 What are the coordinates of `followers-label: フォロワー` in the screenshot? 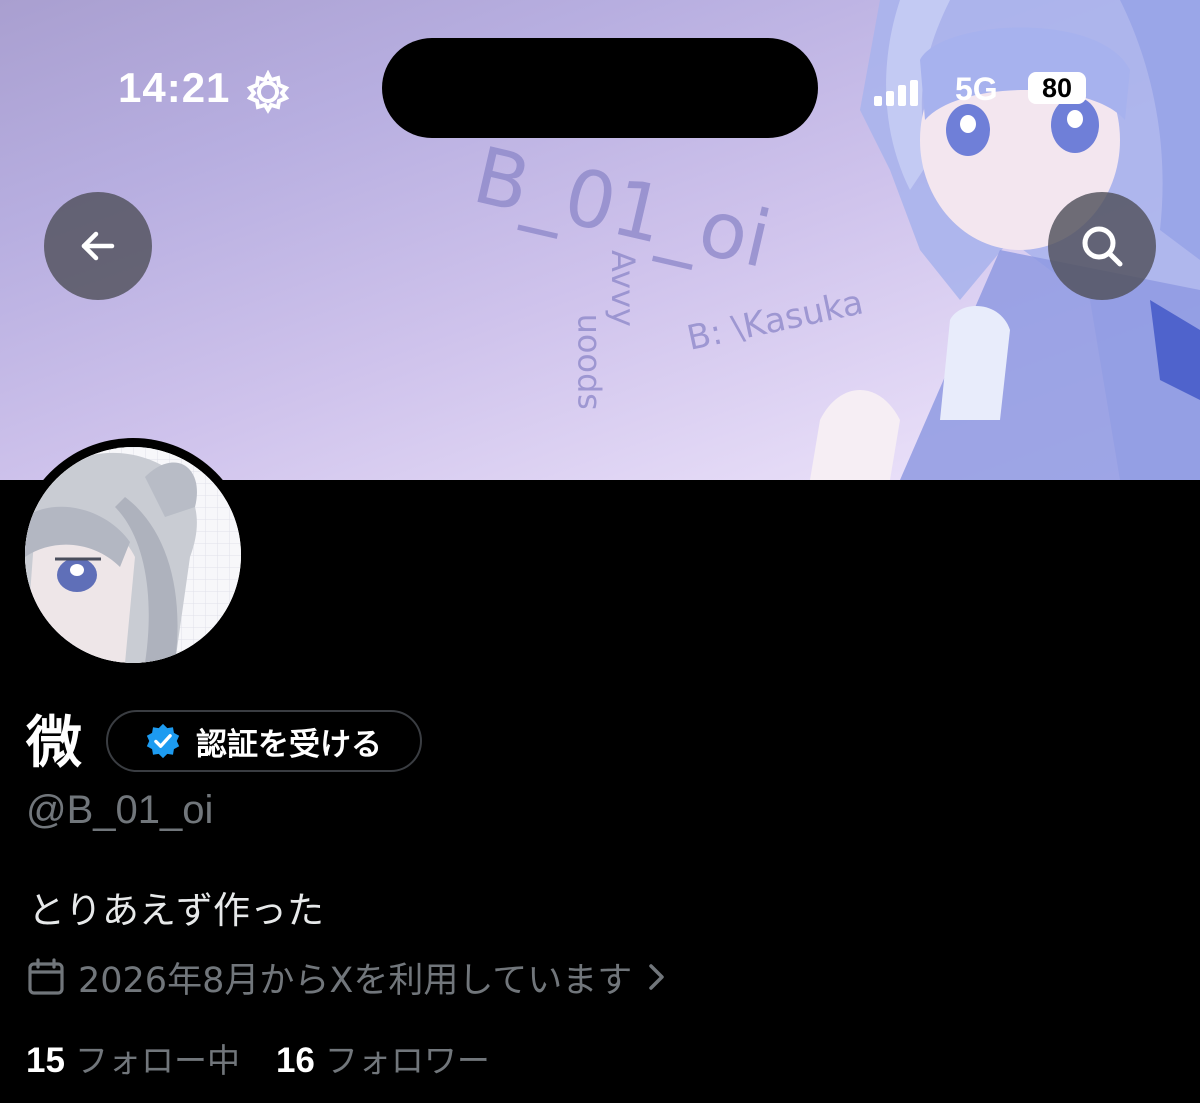 It's located at (407, 1060).